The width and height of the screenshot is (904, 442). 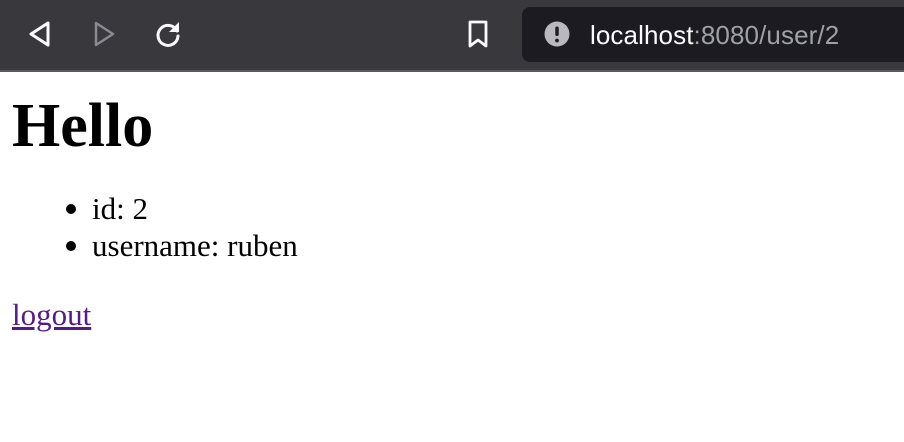 I want to click on reload-icon, so click(x=168, y=34).